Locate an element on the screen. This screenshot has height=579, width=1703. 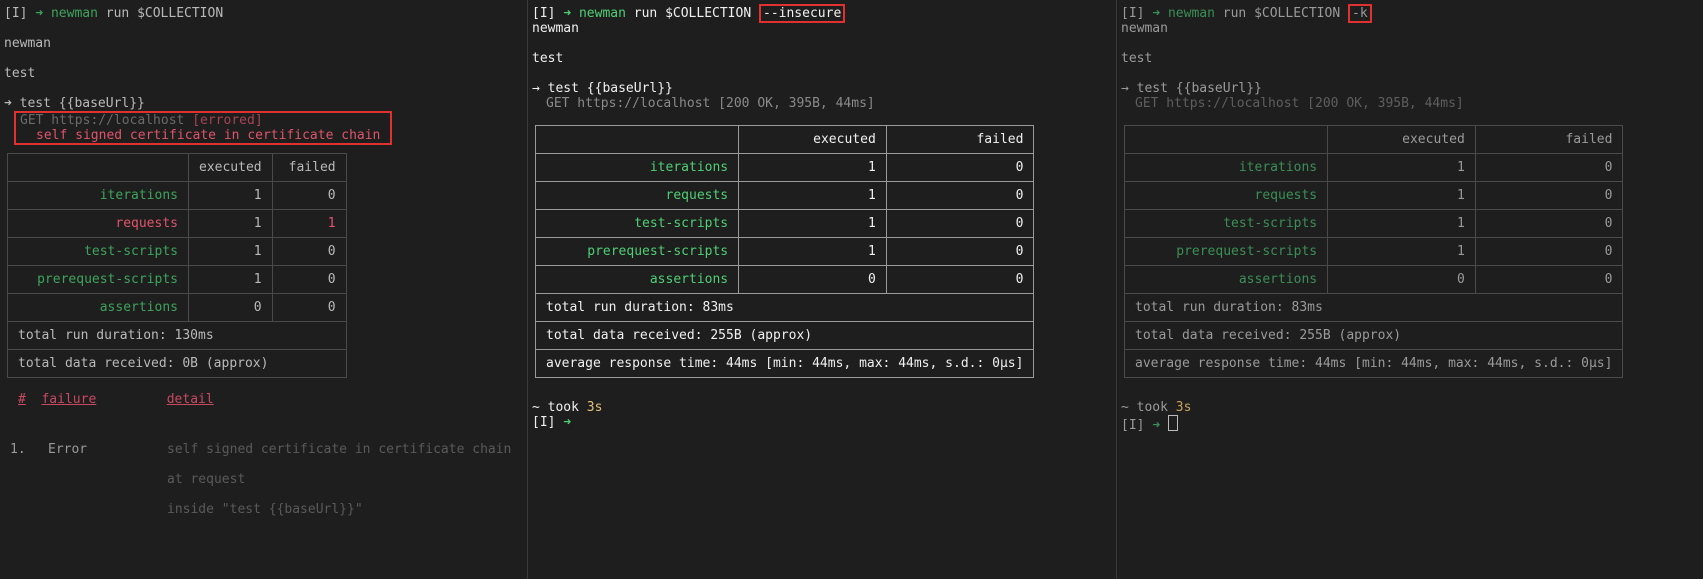
k-flag-highlight: -k is located at coordinates (1360, 13).